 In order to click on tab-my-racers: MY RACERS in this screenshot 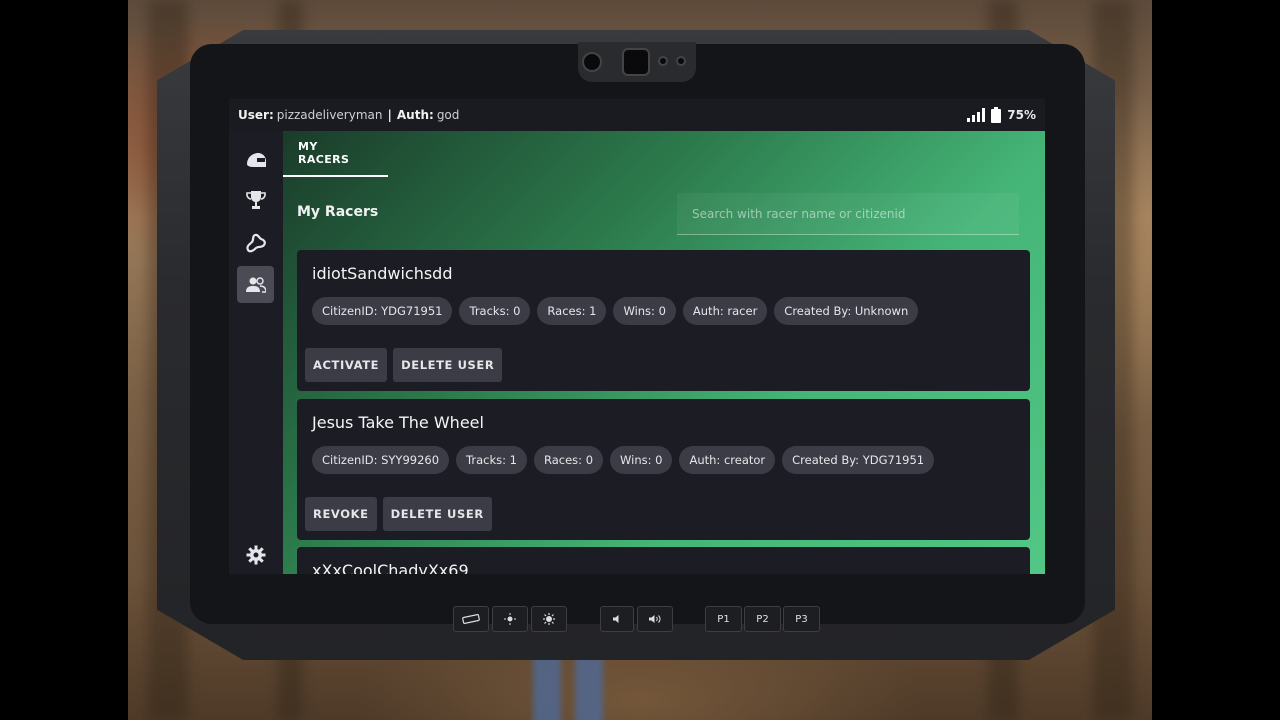, I will do `click(335, 154)`.